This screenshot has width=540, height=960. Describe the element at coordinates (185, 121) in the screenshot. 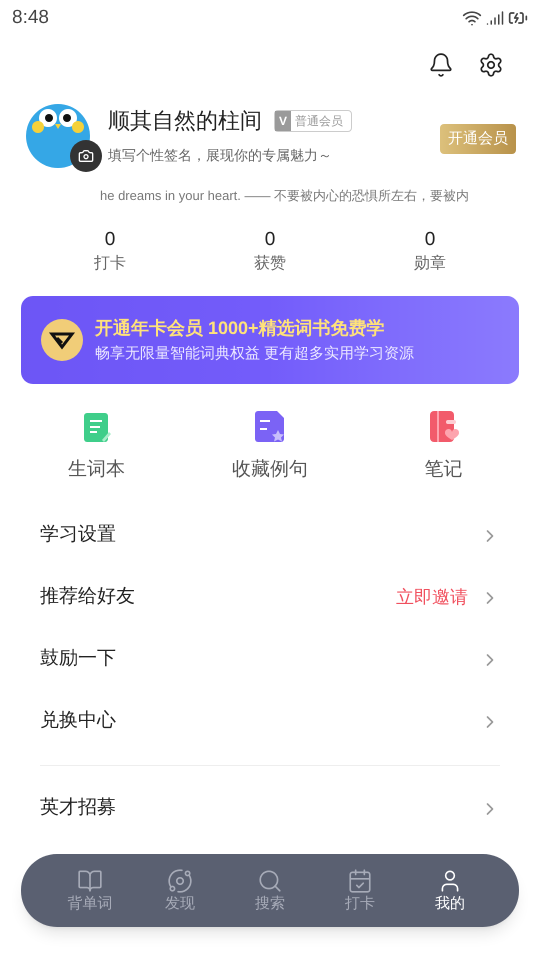

I see `user-name: 顺其自然的柱间` at that location.